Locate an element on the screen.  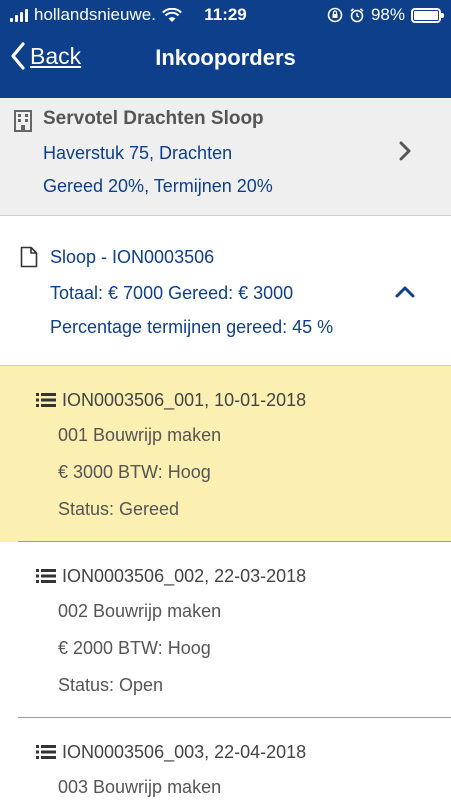
page-title: Inkooporders is located at coordinates (225, 57).